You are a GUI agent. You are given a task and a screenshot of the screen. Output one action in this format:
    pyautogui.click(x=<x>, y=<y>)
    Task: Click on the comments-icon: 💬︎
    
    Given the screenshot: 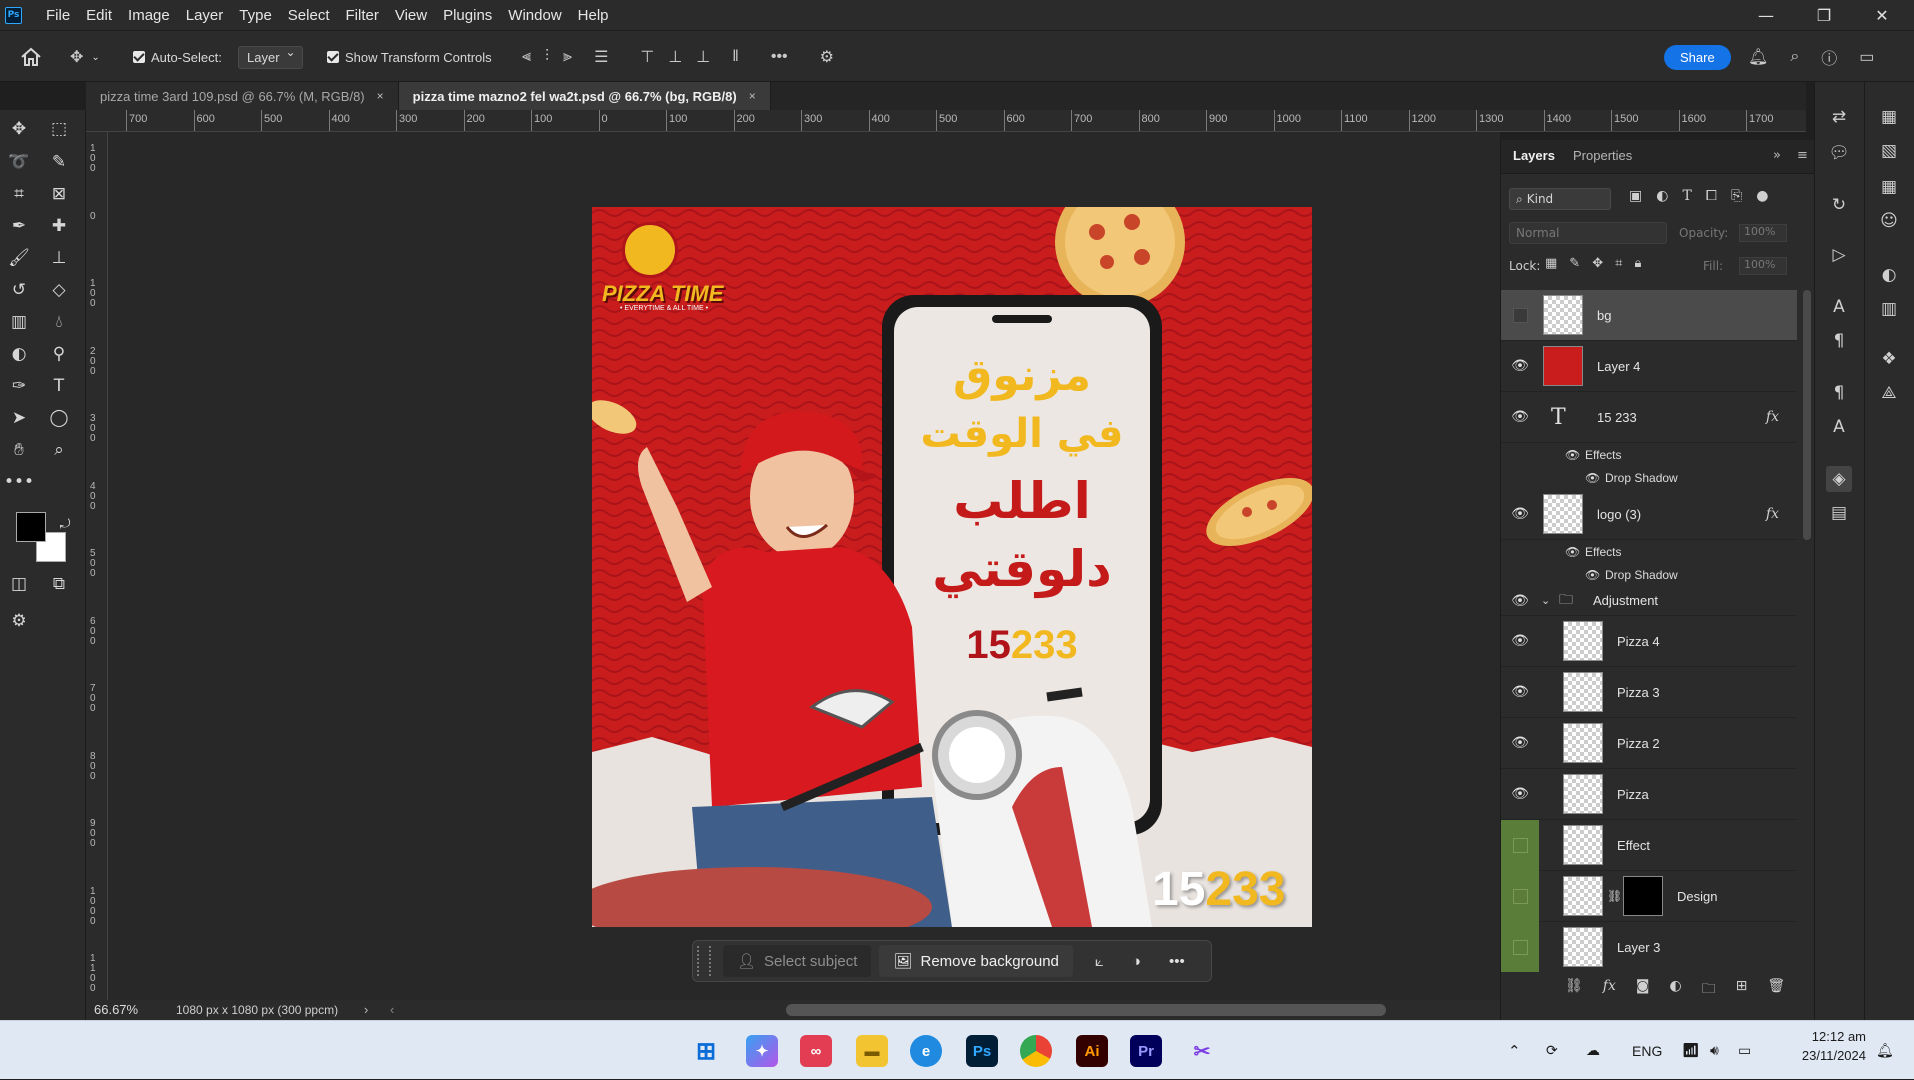 What is the action you would take?
    pyautogui.click(x=1839, y=153)
    